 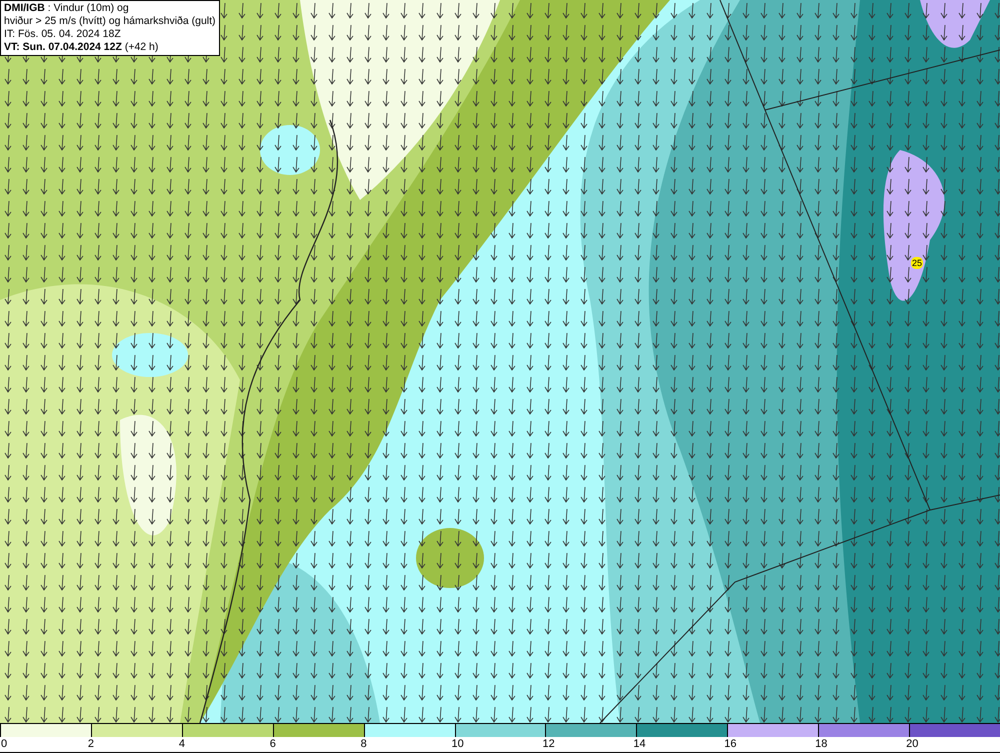 What do you see at coordinates (458, 744) in the screenshot?
I see `scale-label: 10` at bounding box center [458, 744].